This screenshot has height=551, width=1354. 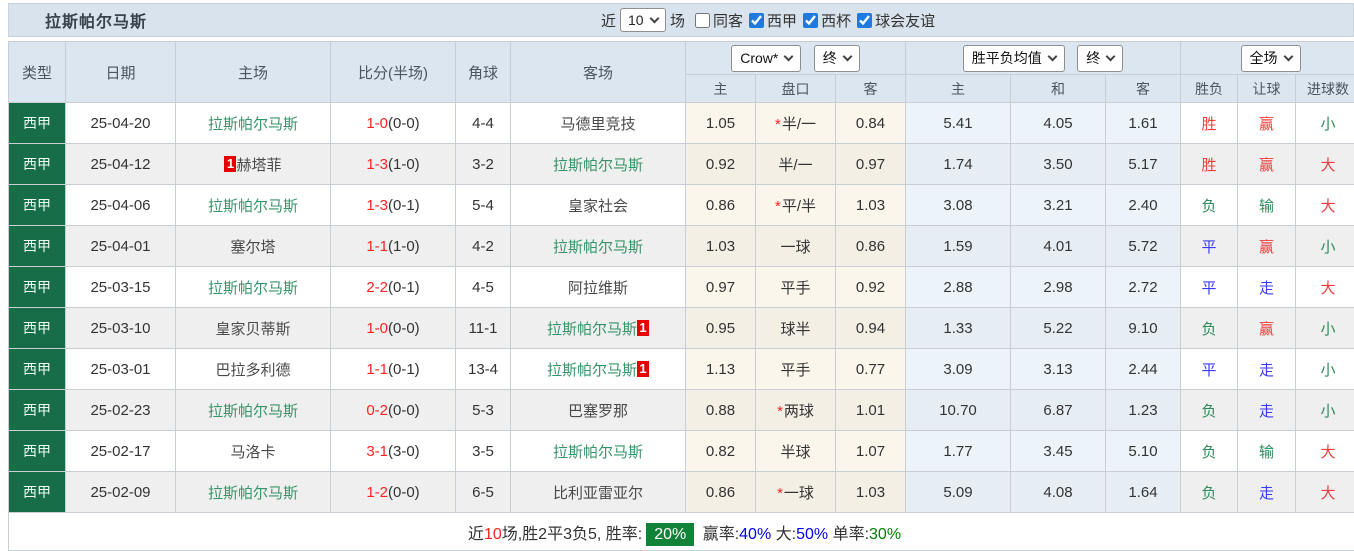 What do you see at coordinates (1209, 410) in the screenshot?
I see `result-outcome: 负` at bounding box center [1209, 410].